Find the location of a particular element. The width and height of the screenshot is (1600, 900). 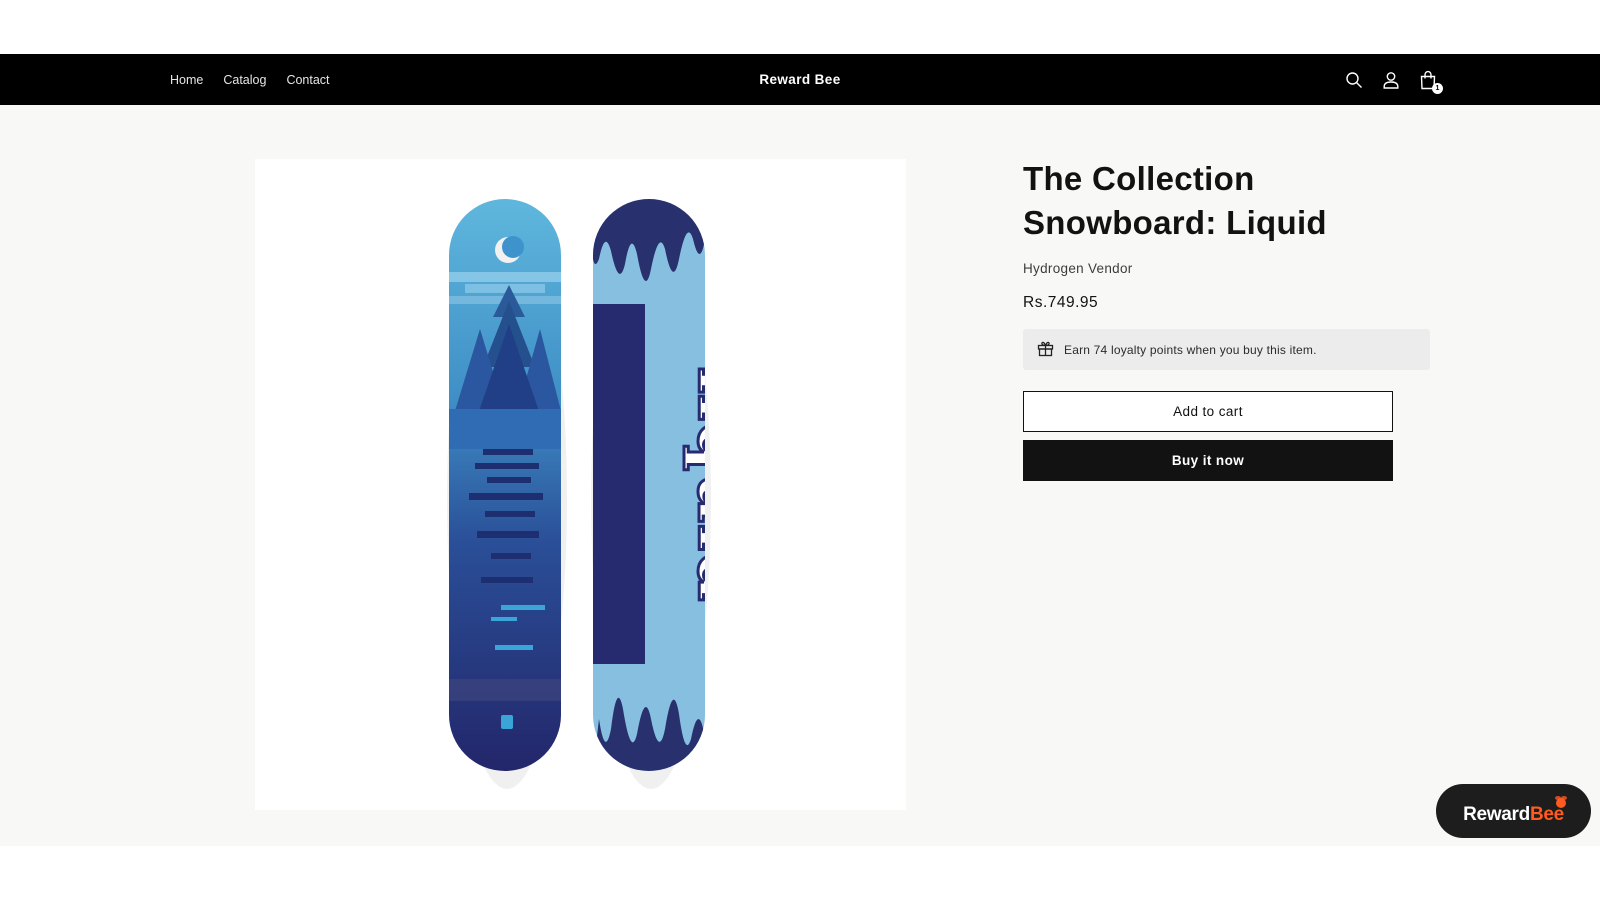

reward-bee-launcher: RewardBee is located at coordinates (1513, 811).